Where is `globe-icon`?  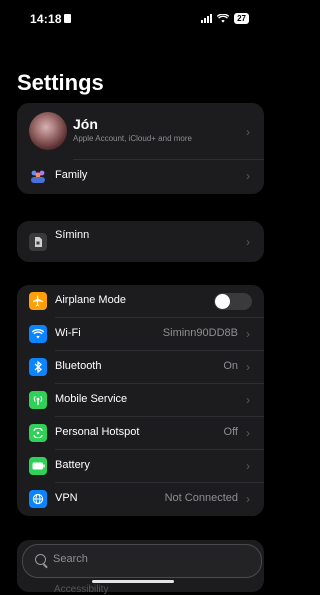 globe-icon is located at coordinates (38, 499).